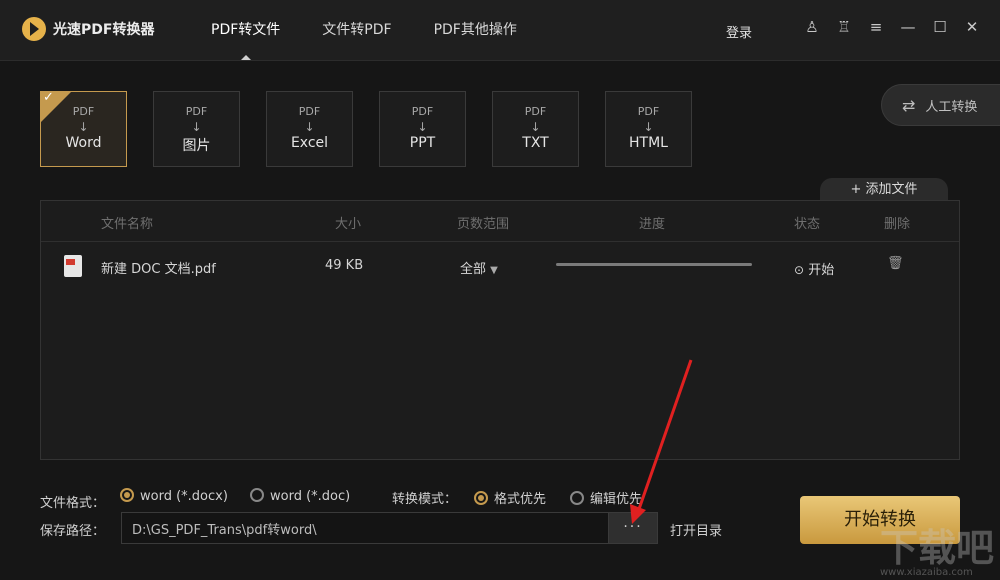  I want to click on radio-edit-first: 编辑优先, so click(606, 497).